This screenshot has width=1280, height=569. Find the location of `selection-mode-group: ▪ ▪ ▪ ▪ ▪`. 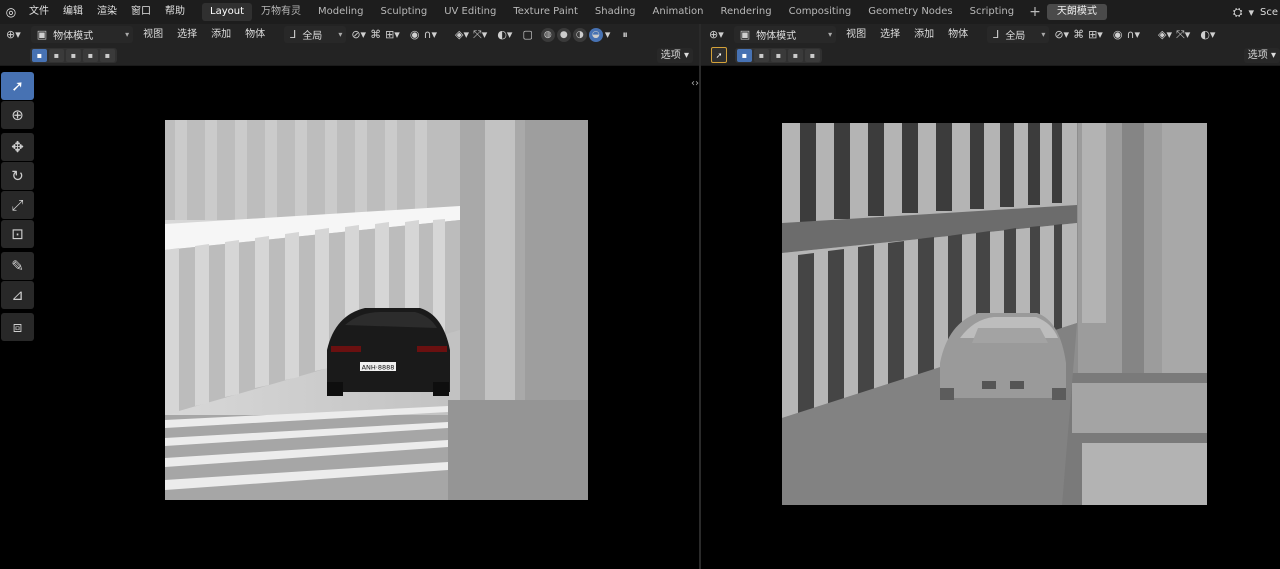

selection-mode-group: ▪ ▪ ▪ ▪ ▪ is located at coordinates (778, 55).